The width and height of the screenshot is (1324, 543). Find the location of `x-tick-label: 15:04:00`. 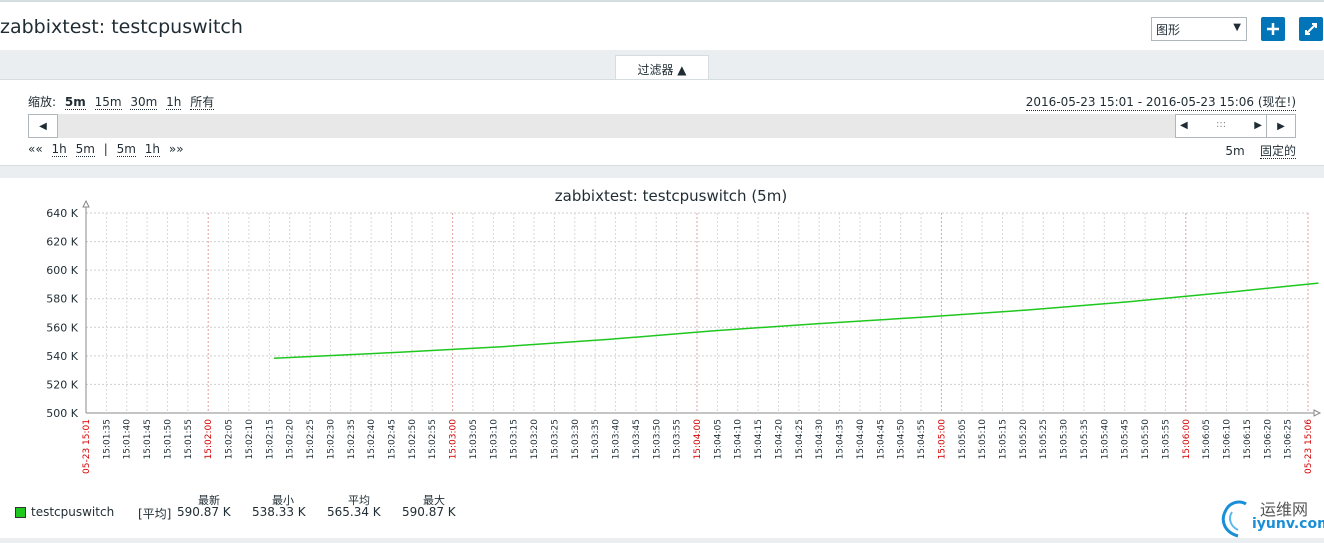

x-tick-label: 15:04:00 is located at coordinates (698, 439).